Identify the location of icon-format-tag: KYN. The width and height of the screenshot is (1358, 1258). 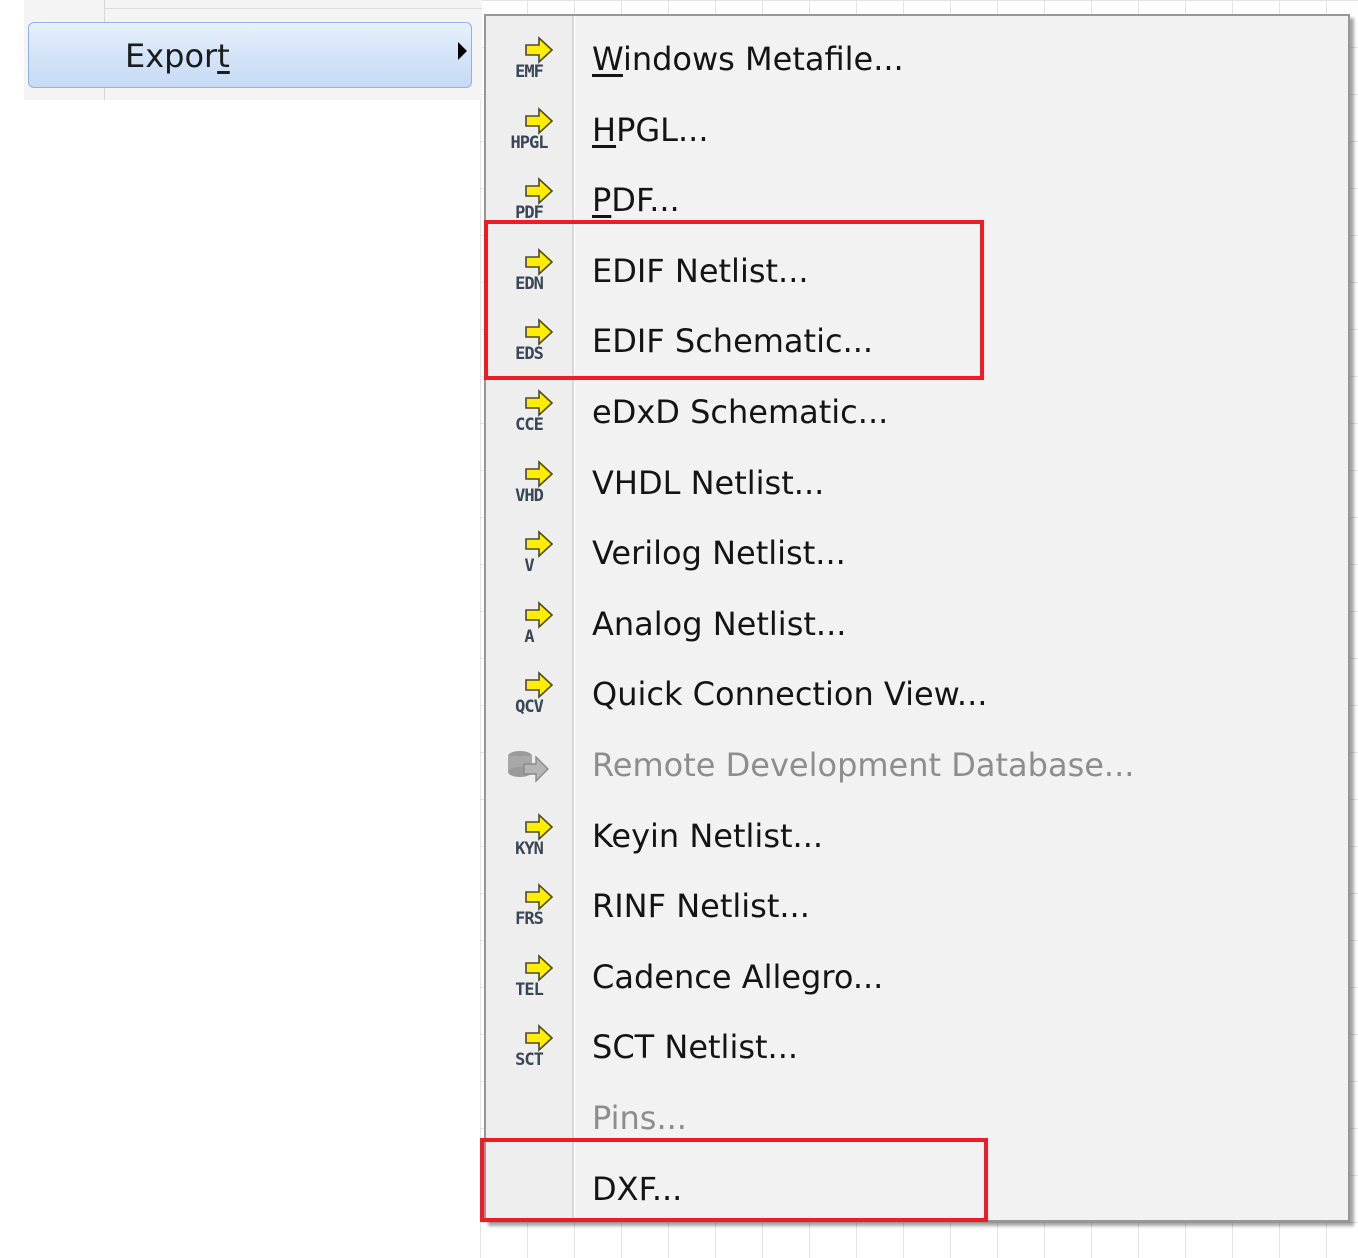
(529, 848).